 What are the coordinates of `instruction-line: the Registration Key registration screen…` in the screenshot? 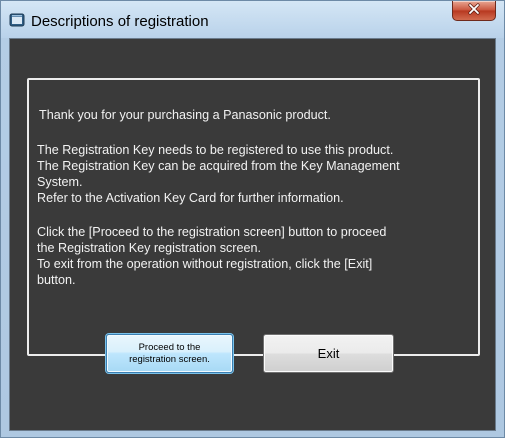 It's located at (149, 248).